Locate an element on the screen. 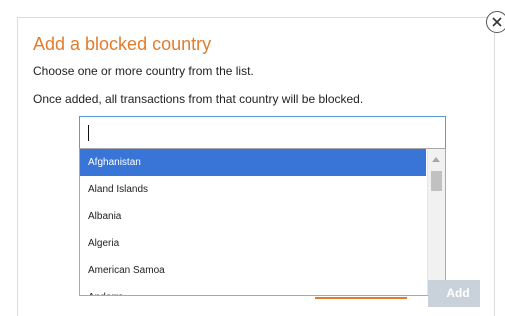 Image resolution: width=505 pixels, height=316 pixels. country-option: Algeria is located at coordinates (253, 243).